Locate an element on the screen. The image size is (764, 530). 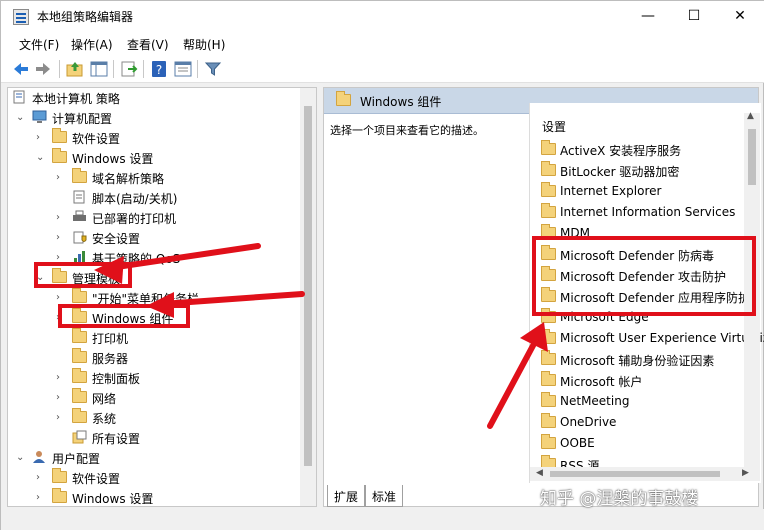
scroll-right-arrow-icon: ▶ is located at coordinates (745, 473).